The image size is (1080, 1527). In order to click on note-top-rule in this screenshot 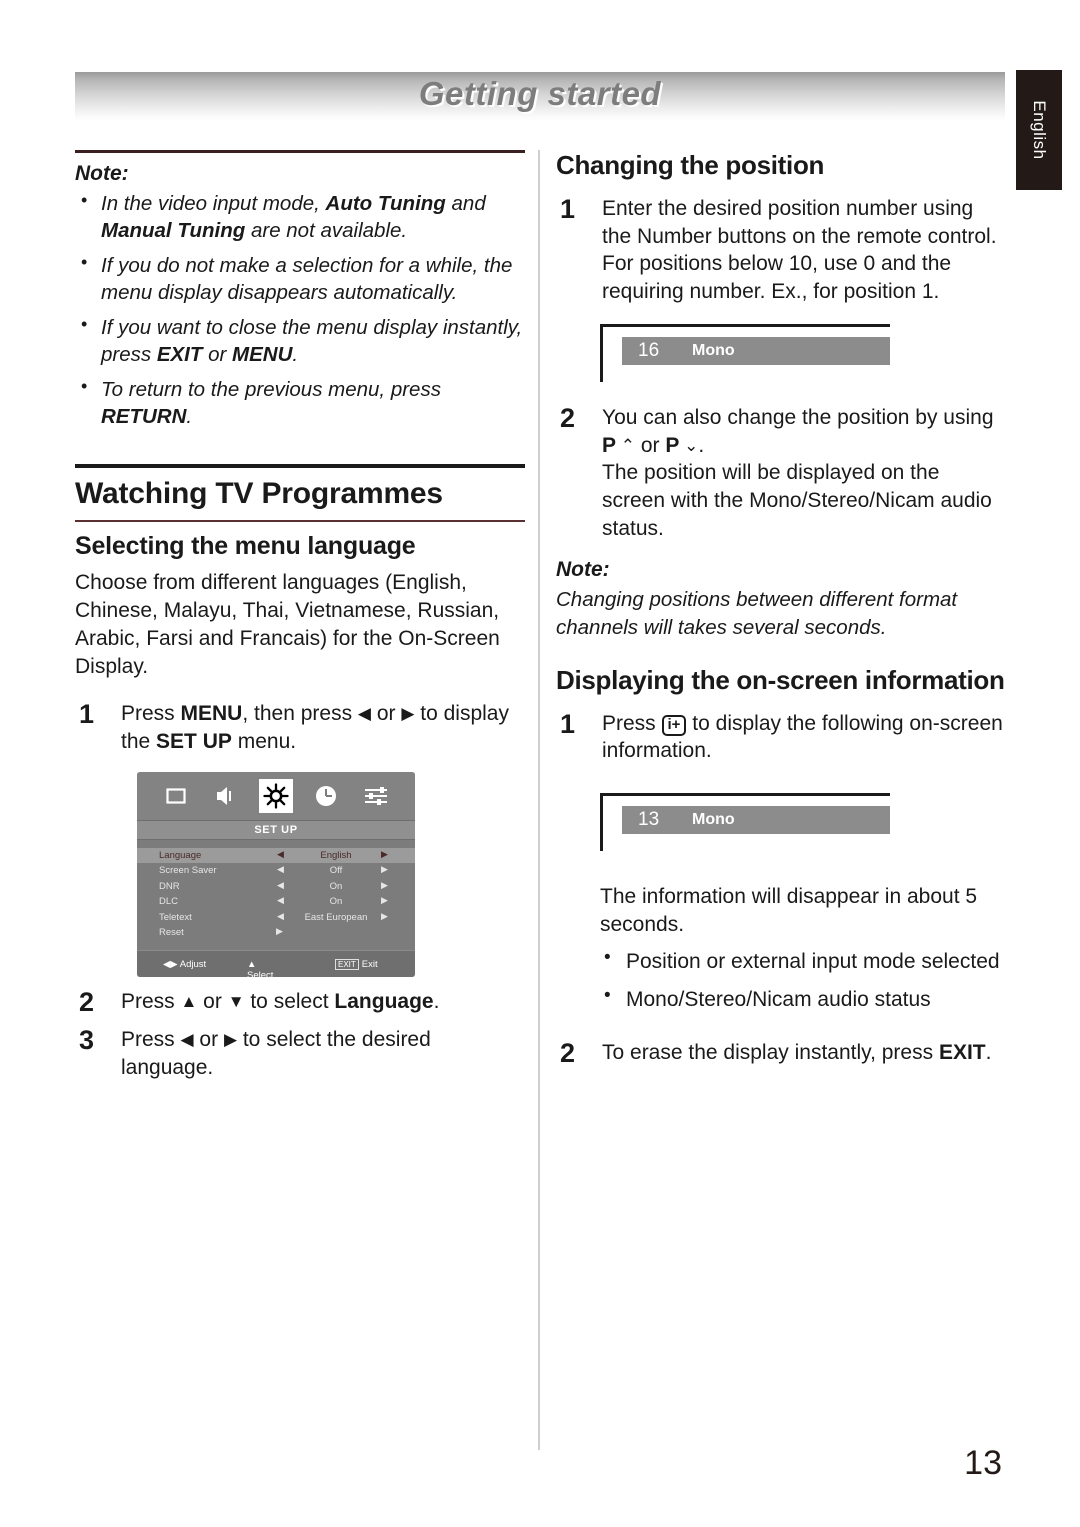, I will do `click(300, 151)`.